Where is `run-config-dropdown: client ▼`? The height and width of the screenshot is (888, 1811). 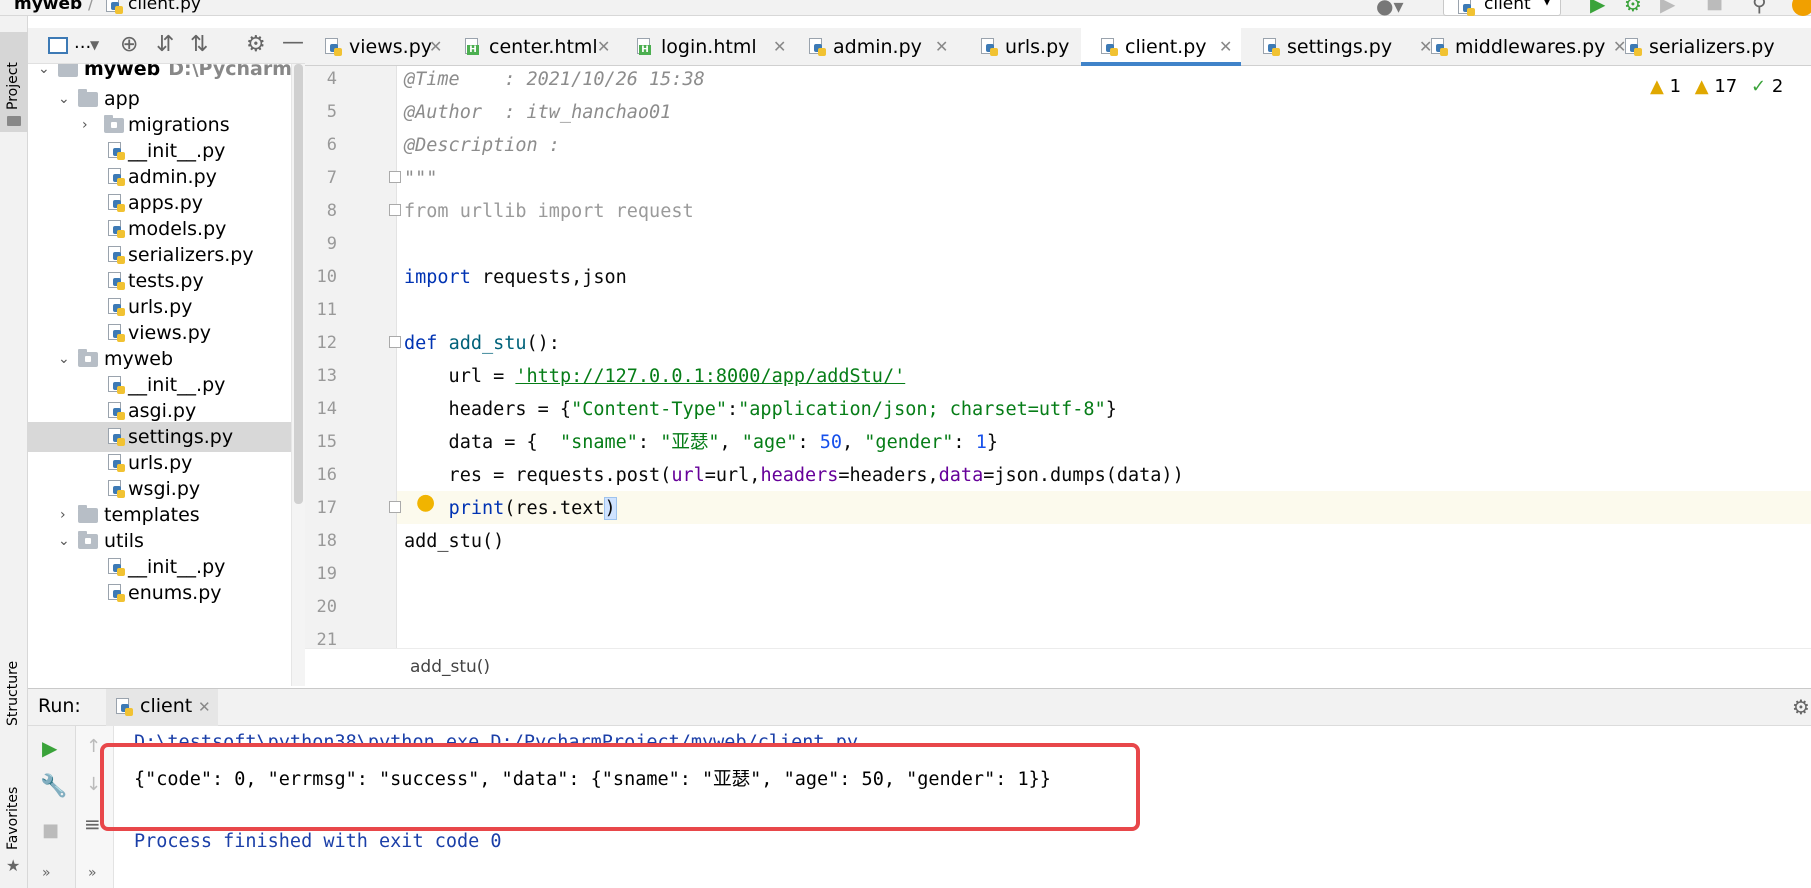
run-config-dropdown: client ▼ is located at coordinates (1502, 8).